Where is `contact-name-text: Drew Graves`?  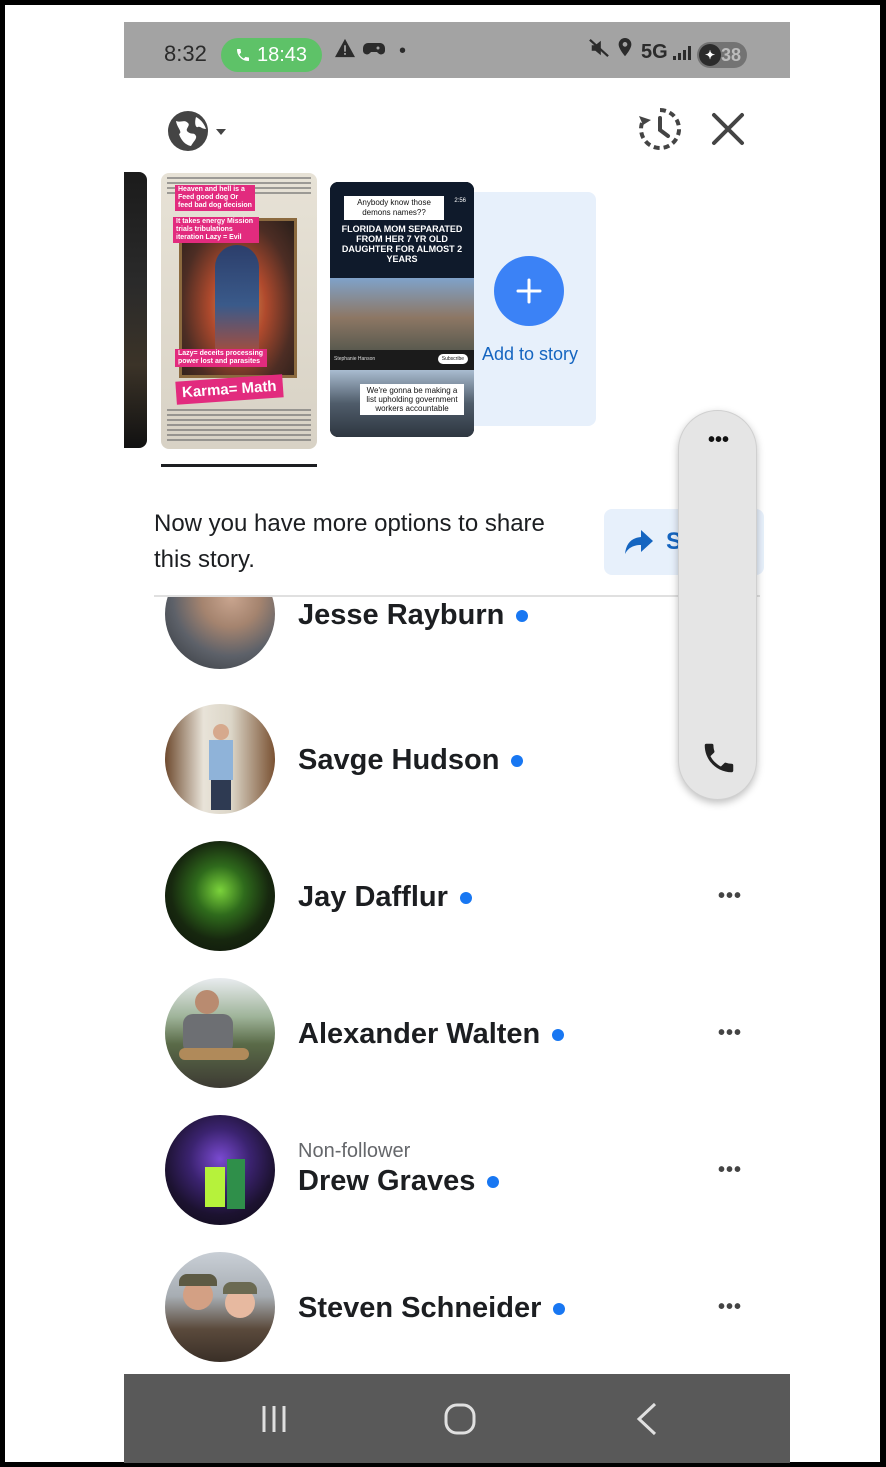 contact-name-text: Drew Graves is located at coordinates (387, 1181).